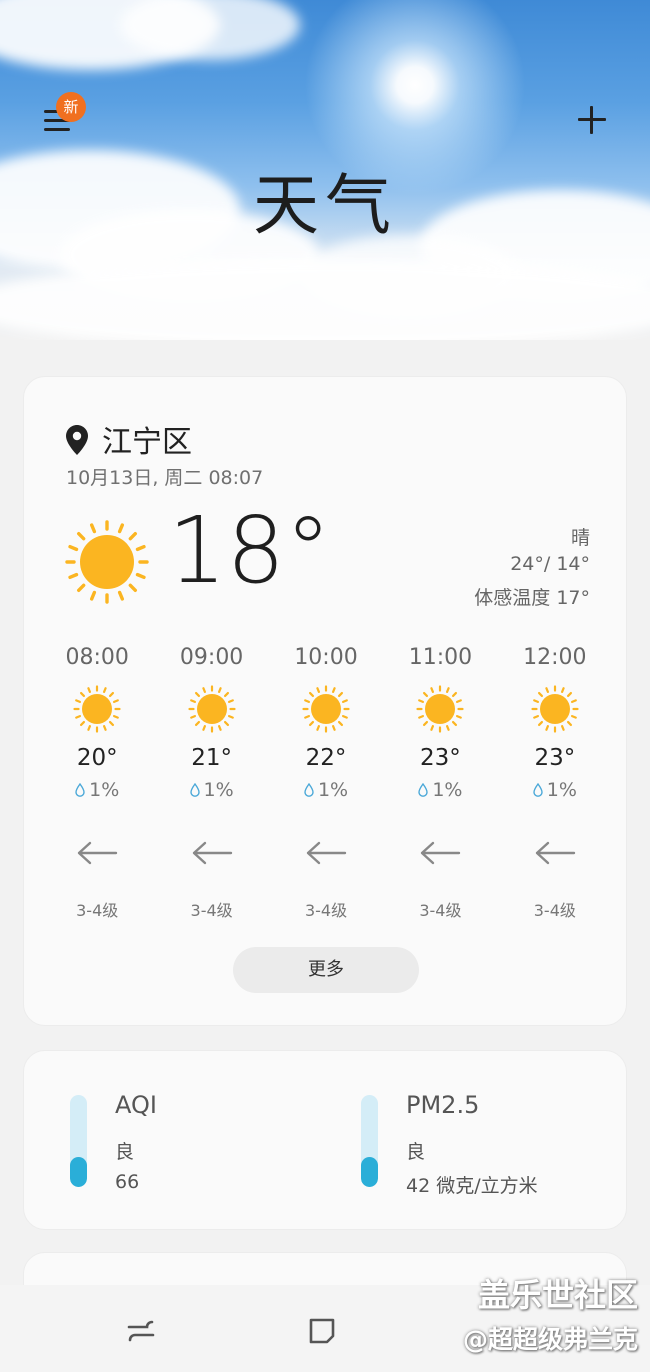 Image resolution: width=650 pixels, height=1372 pixels. I want to click on aqi-level: 良, so click(125, 1152).